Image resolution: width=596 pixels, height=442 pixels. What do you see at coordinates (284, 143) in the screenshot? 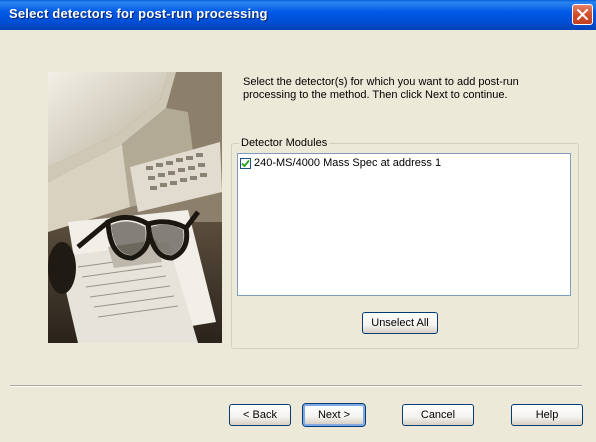
I see `detector-modules-label: Detector Modules` at bounding box center [284, 143].